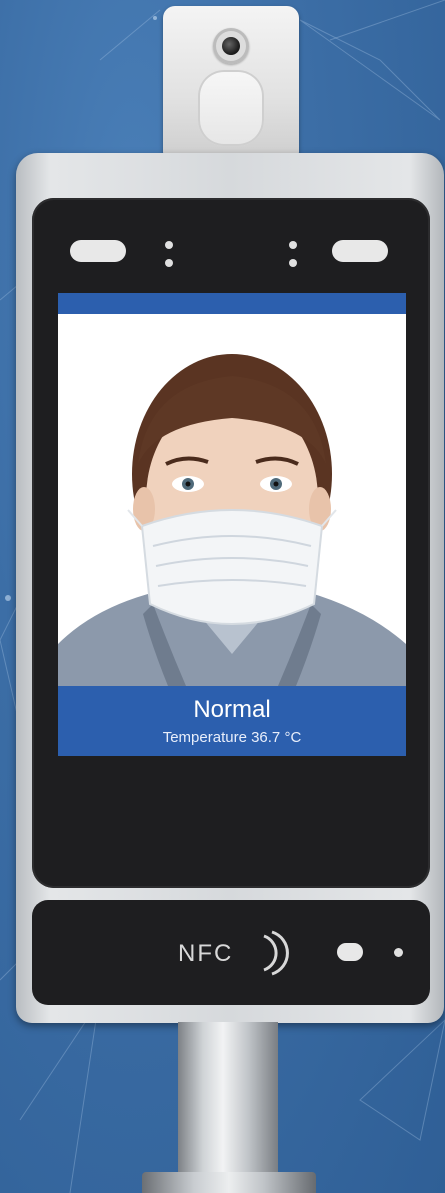 This screenshot has width=445, height=1193. I want to click on right-sensor-dot-bottom, so click(293, 263).